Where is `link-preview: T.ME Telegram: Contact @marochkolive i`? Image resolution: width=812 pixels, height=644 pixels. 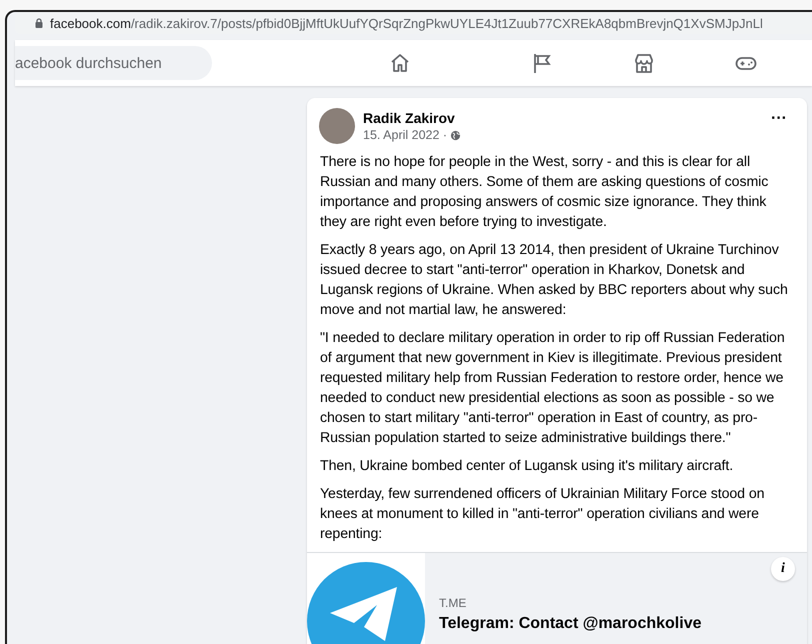
link-preview: T.ME Telegram: Contact @marochkolive i is located at coordinates (557, 598).